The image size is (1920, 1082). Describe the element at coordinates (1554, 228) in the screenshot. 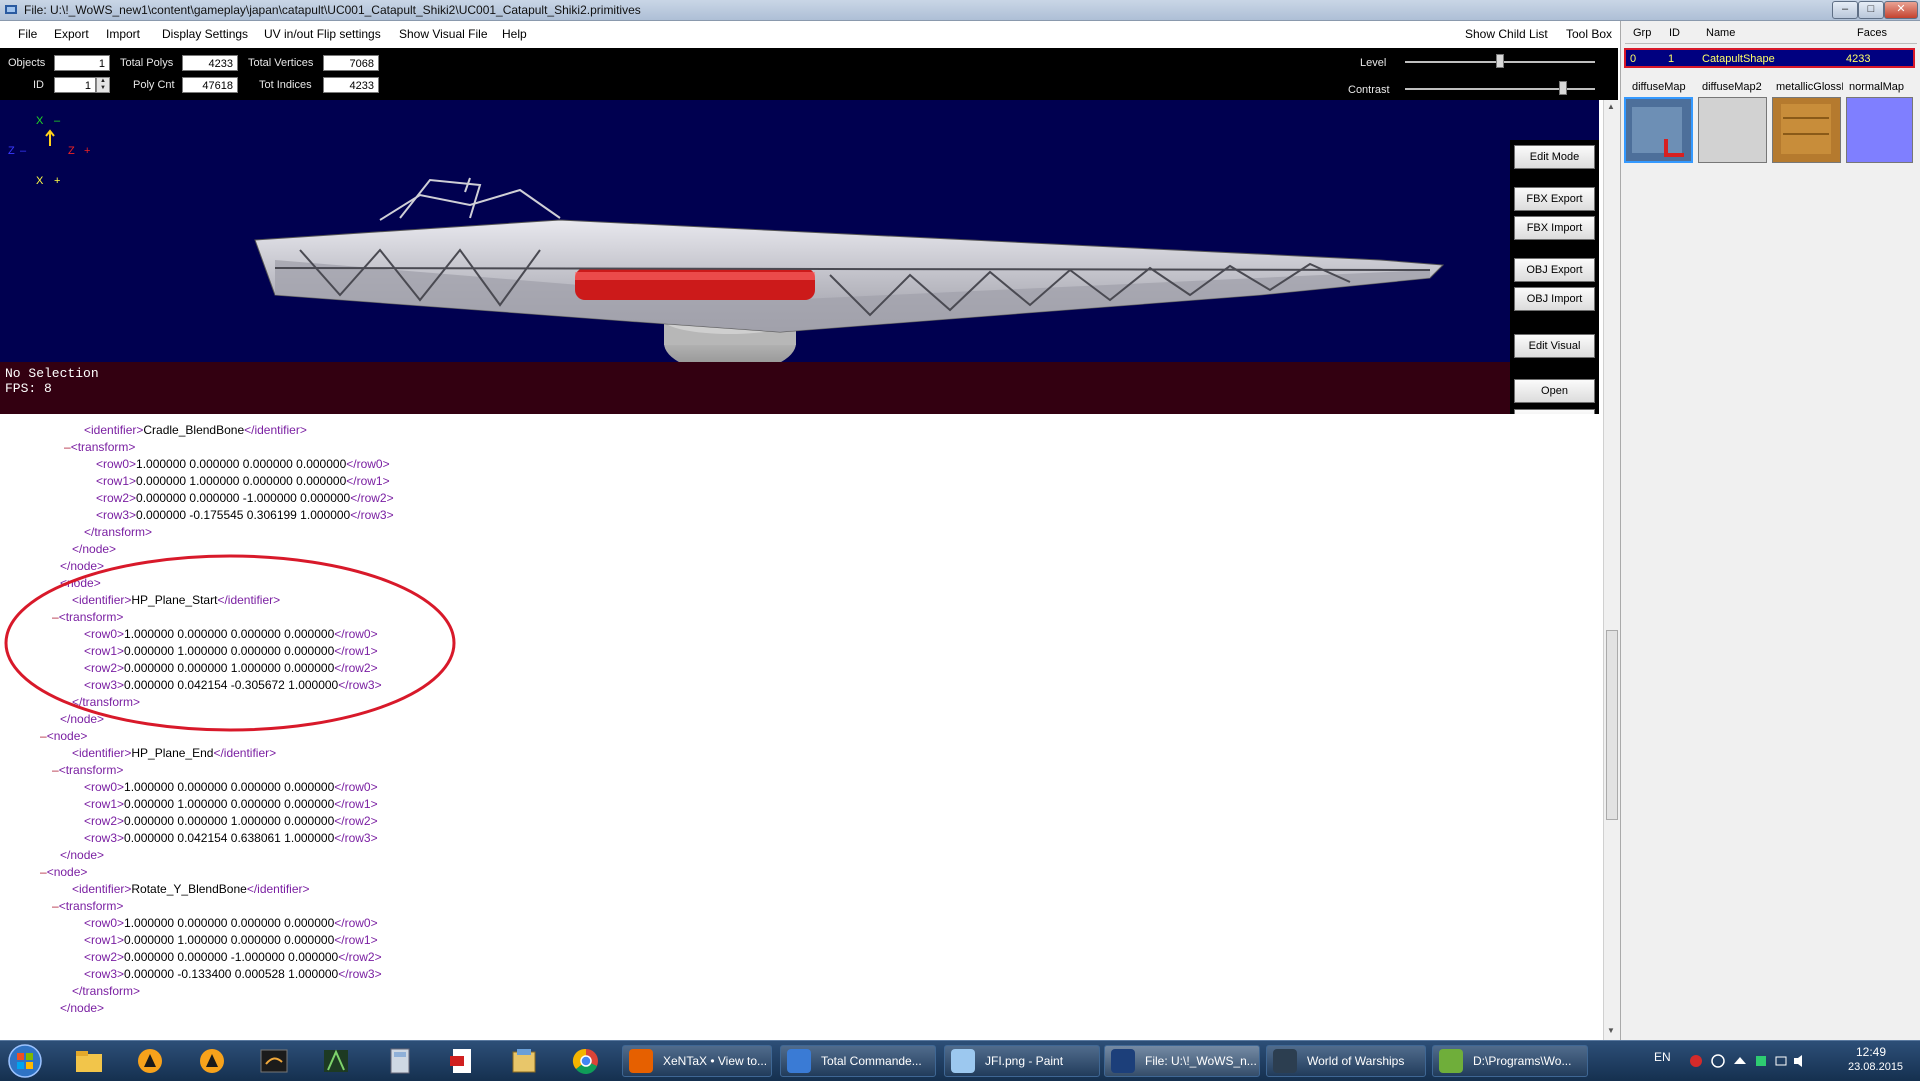

I see `fbx-import-button: FBX Import` at that location.